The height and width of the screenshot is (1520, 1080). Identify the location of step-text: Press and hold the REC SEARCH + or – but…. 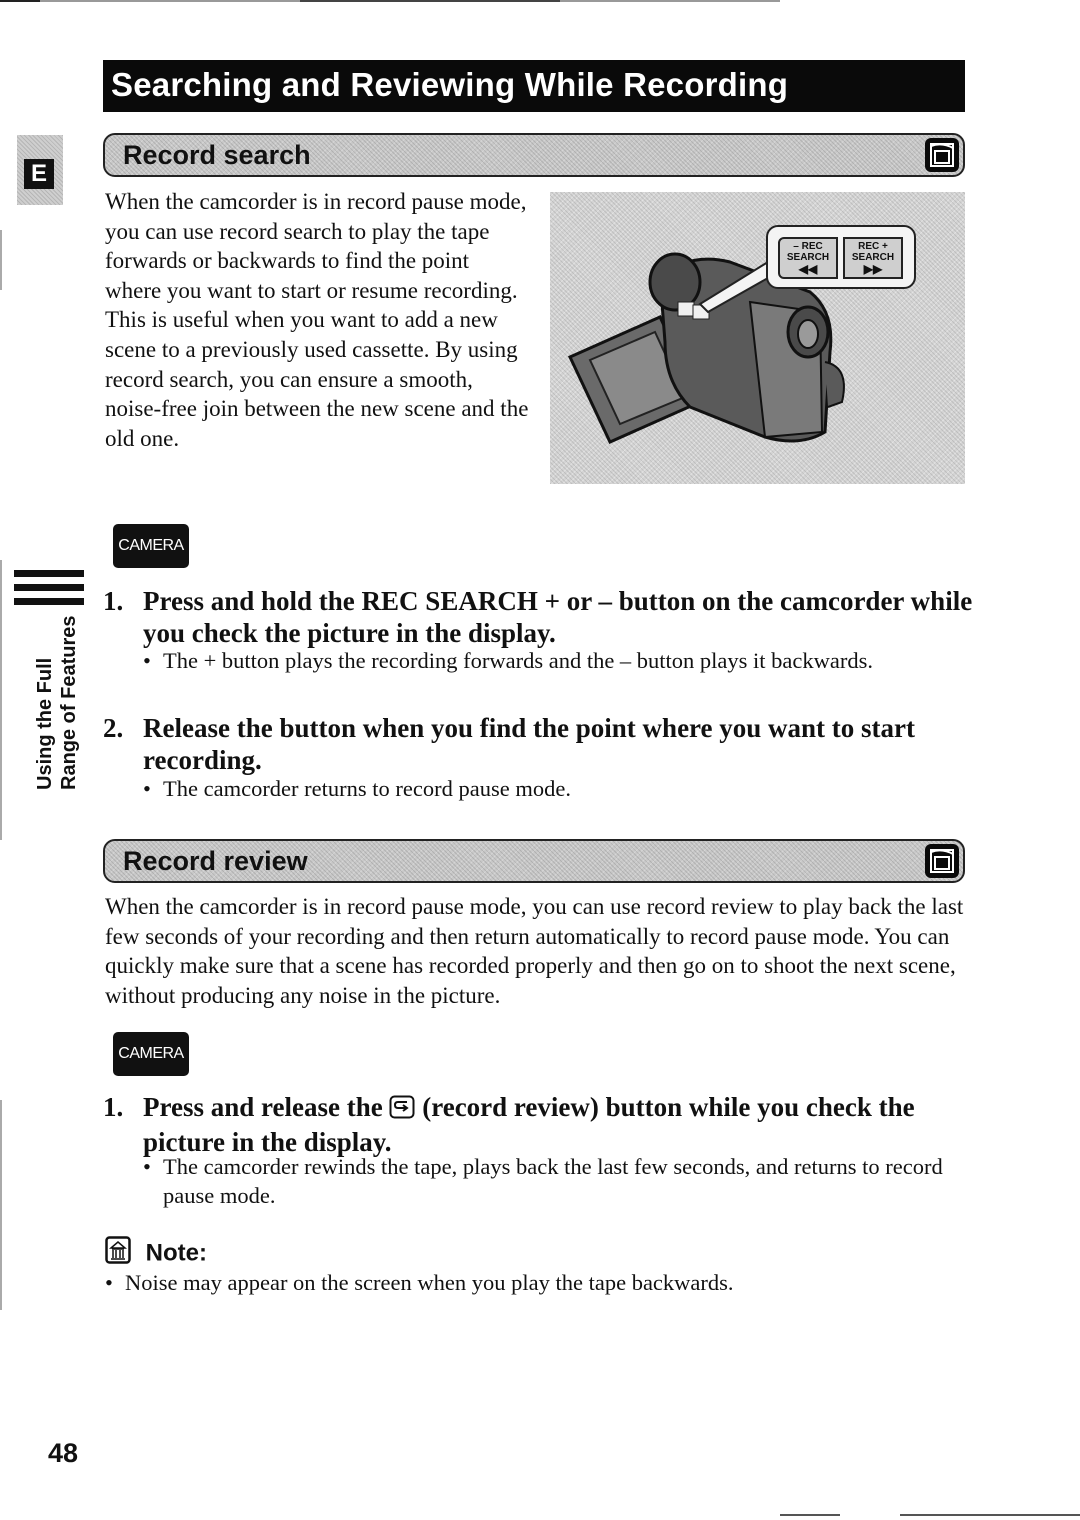
(558, 617).